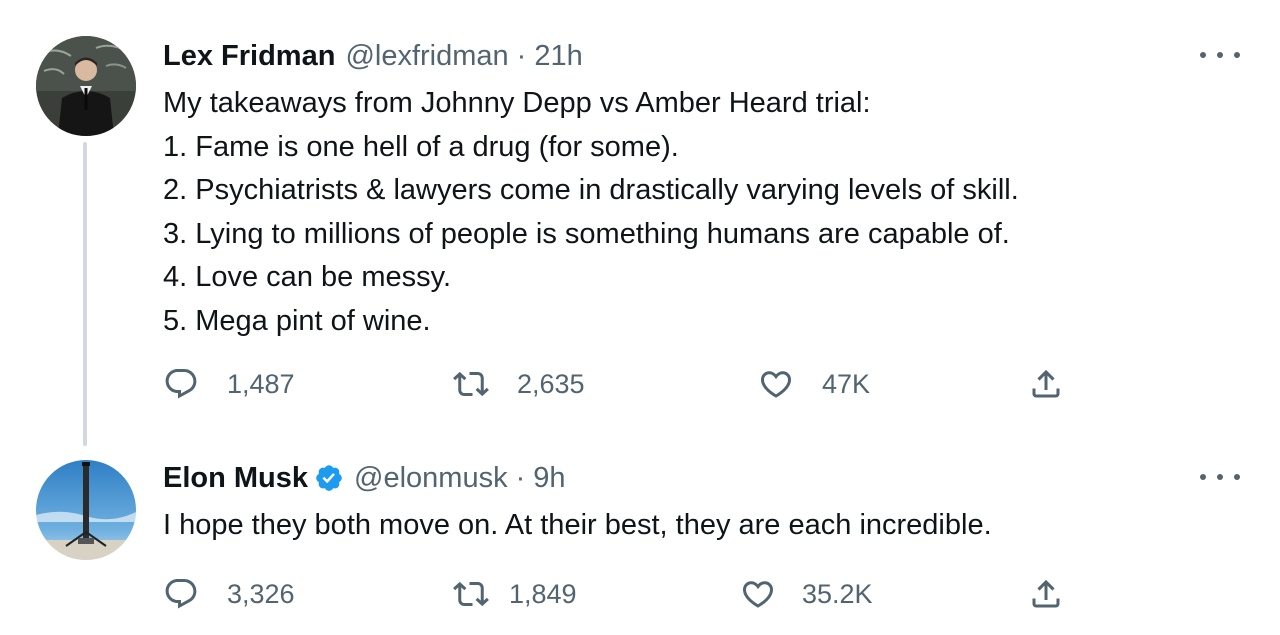 Image resolution: width=1280 pixels, height=635 pixels. I want to click on tweet-actions: 1,487 2,635 47K, so click(623, 384).